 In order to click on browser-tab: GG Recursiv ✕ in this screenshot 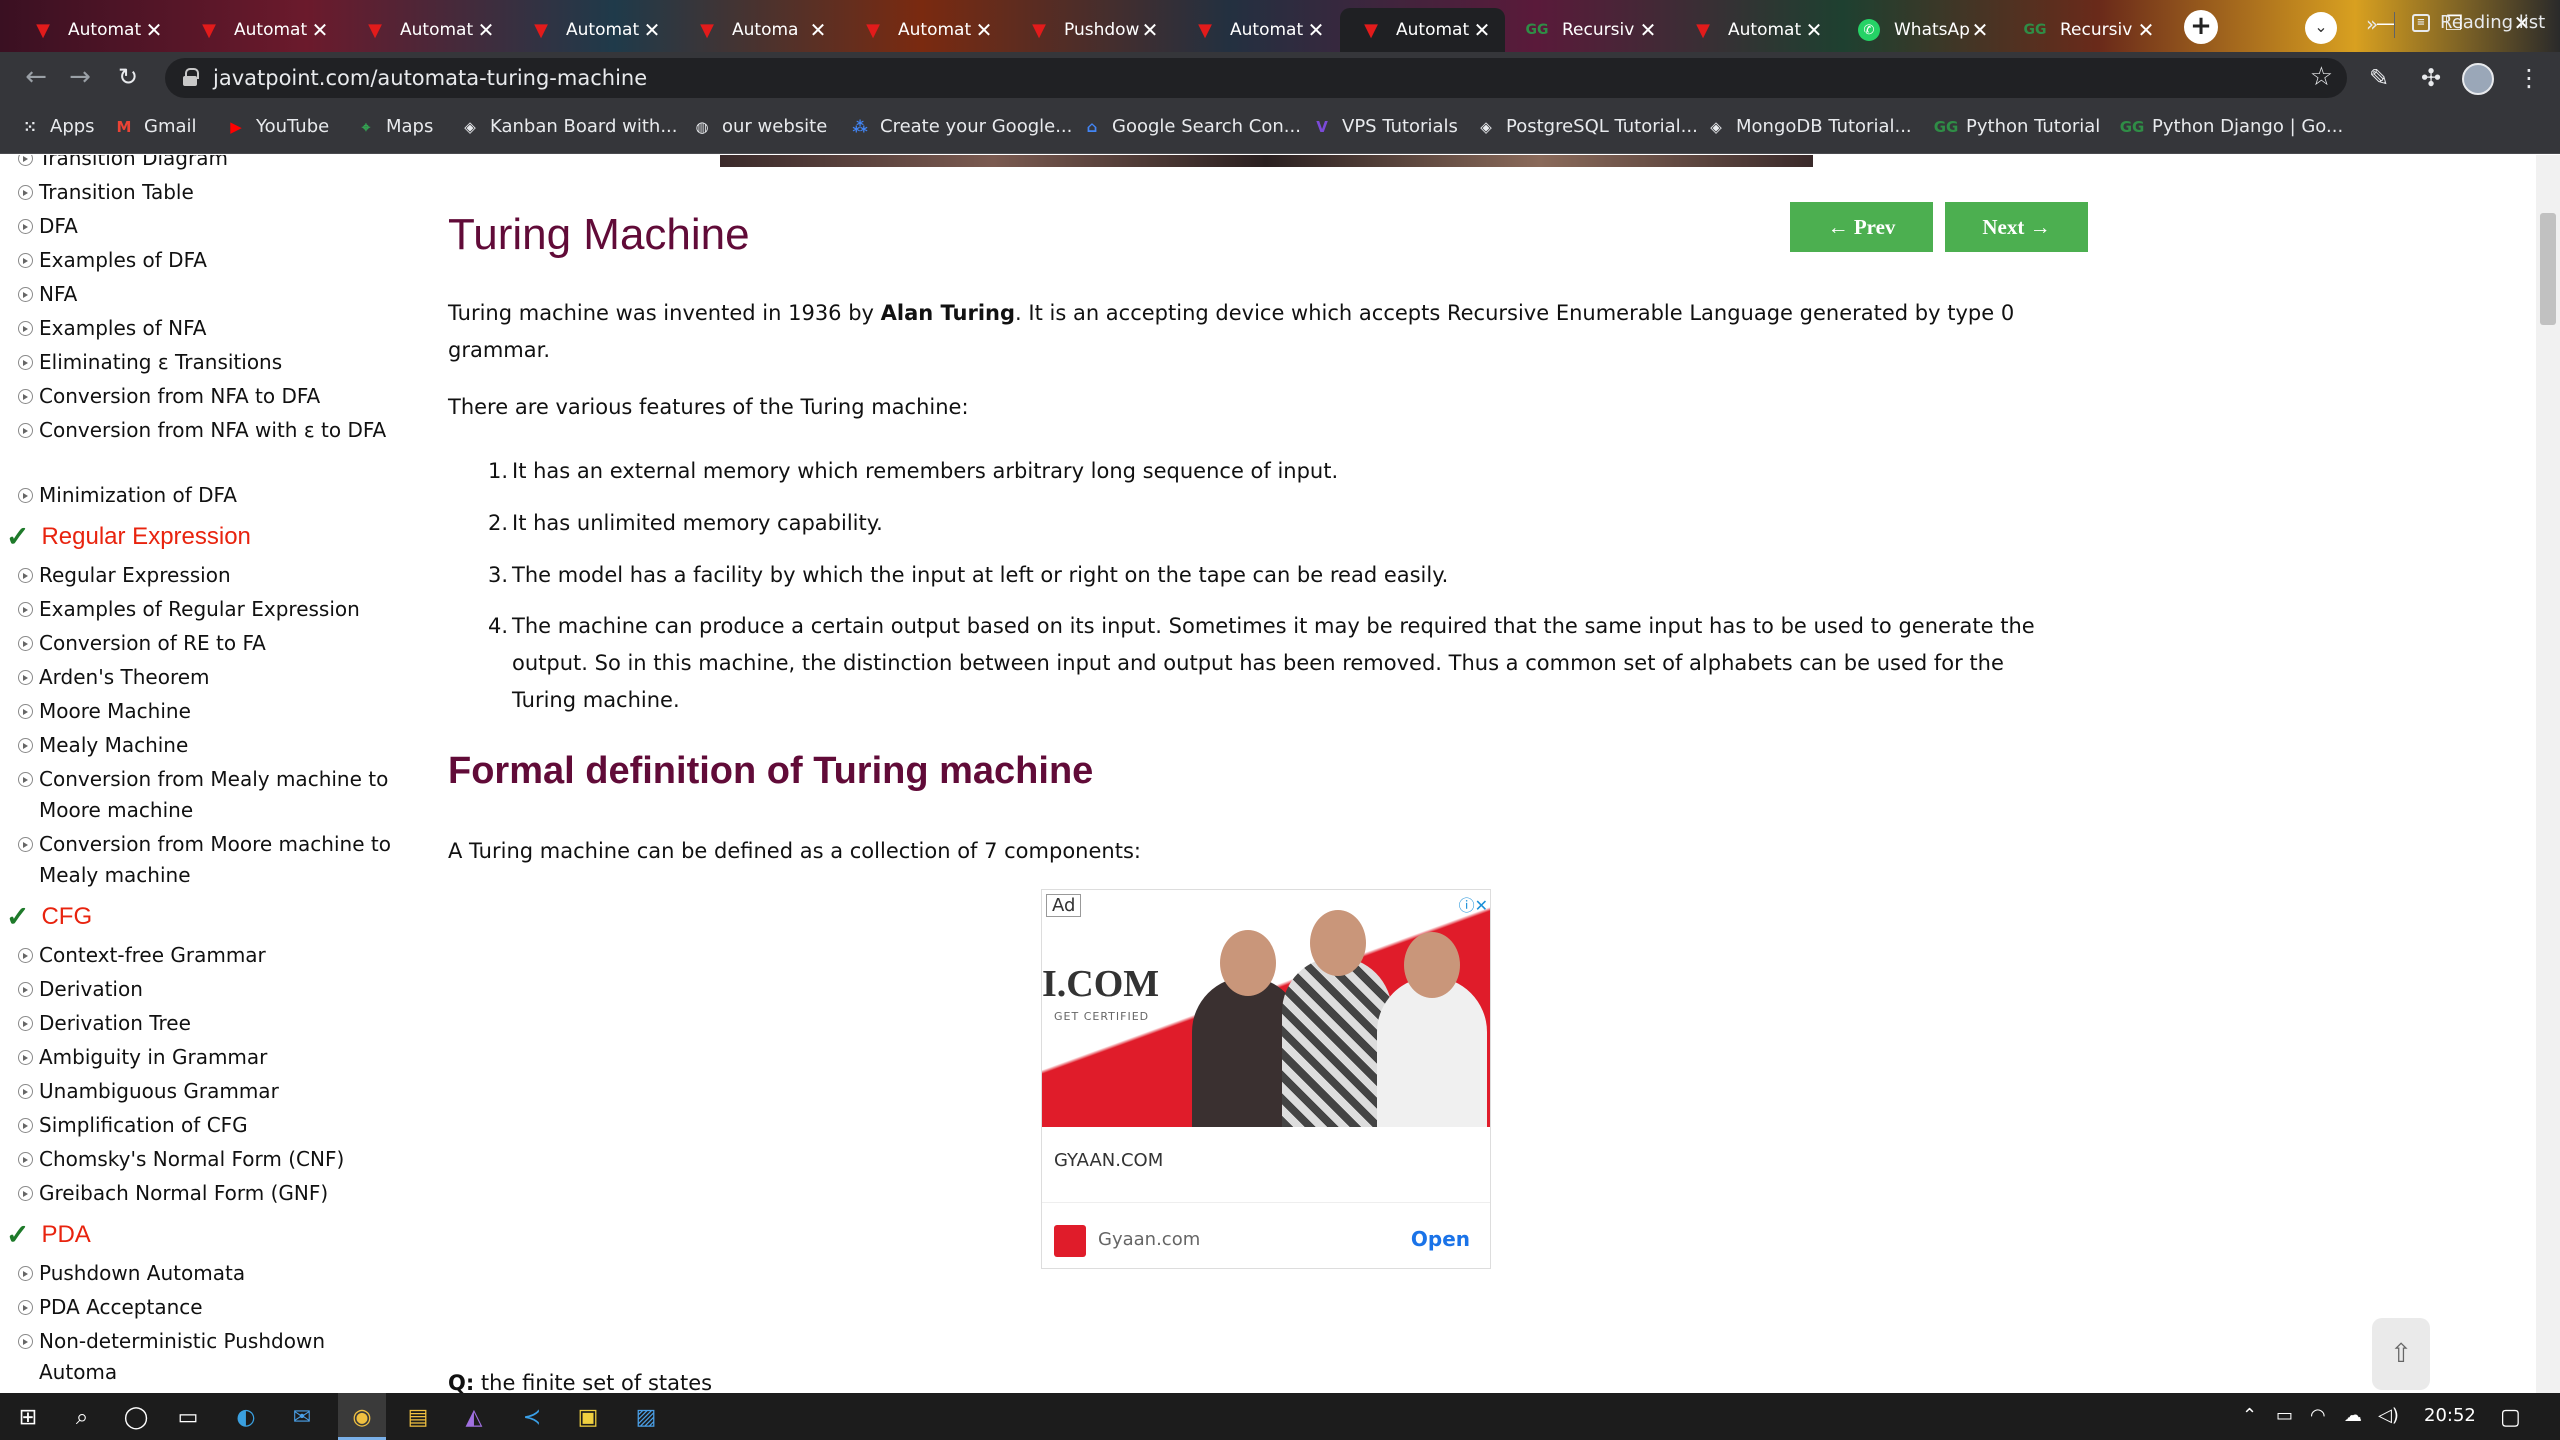, I will do `click(1588, 30)`.